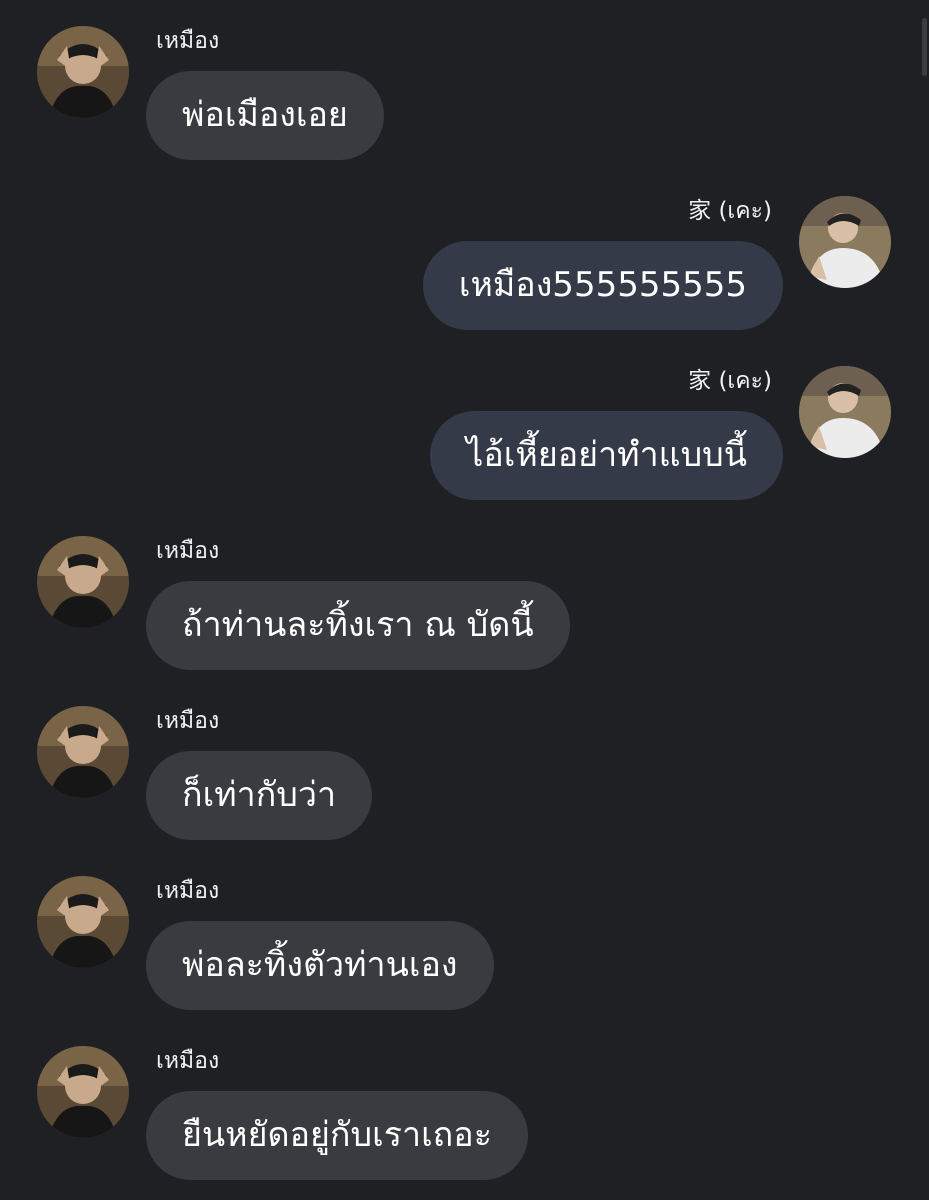 This screenshot has width=929, height=1200. What do you see at coordinates (83, 1092) in the screenshot?
I see `avatar-muang` at bounding box center [83, 1092].